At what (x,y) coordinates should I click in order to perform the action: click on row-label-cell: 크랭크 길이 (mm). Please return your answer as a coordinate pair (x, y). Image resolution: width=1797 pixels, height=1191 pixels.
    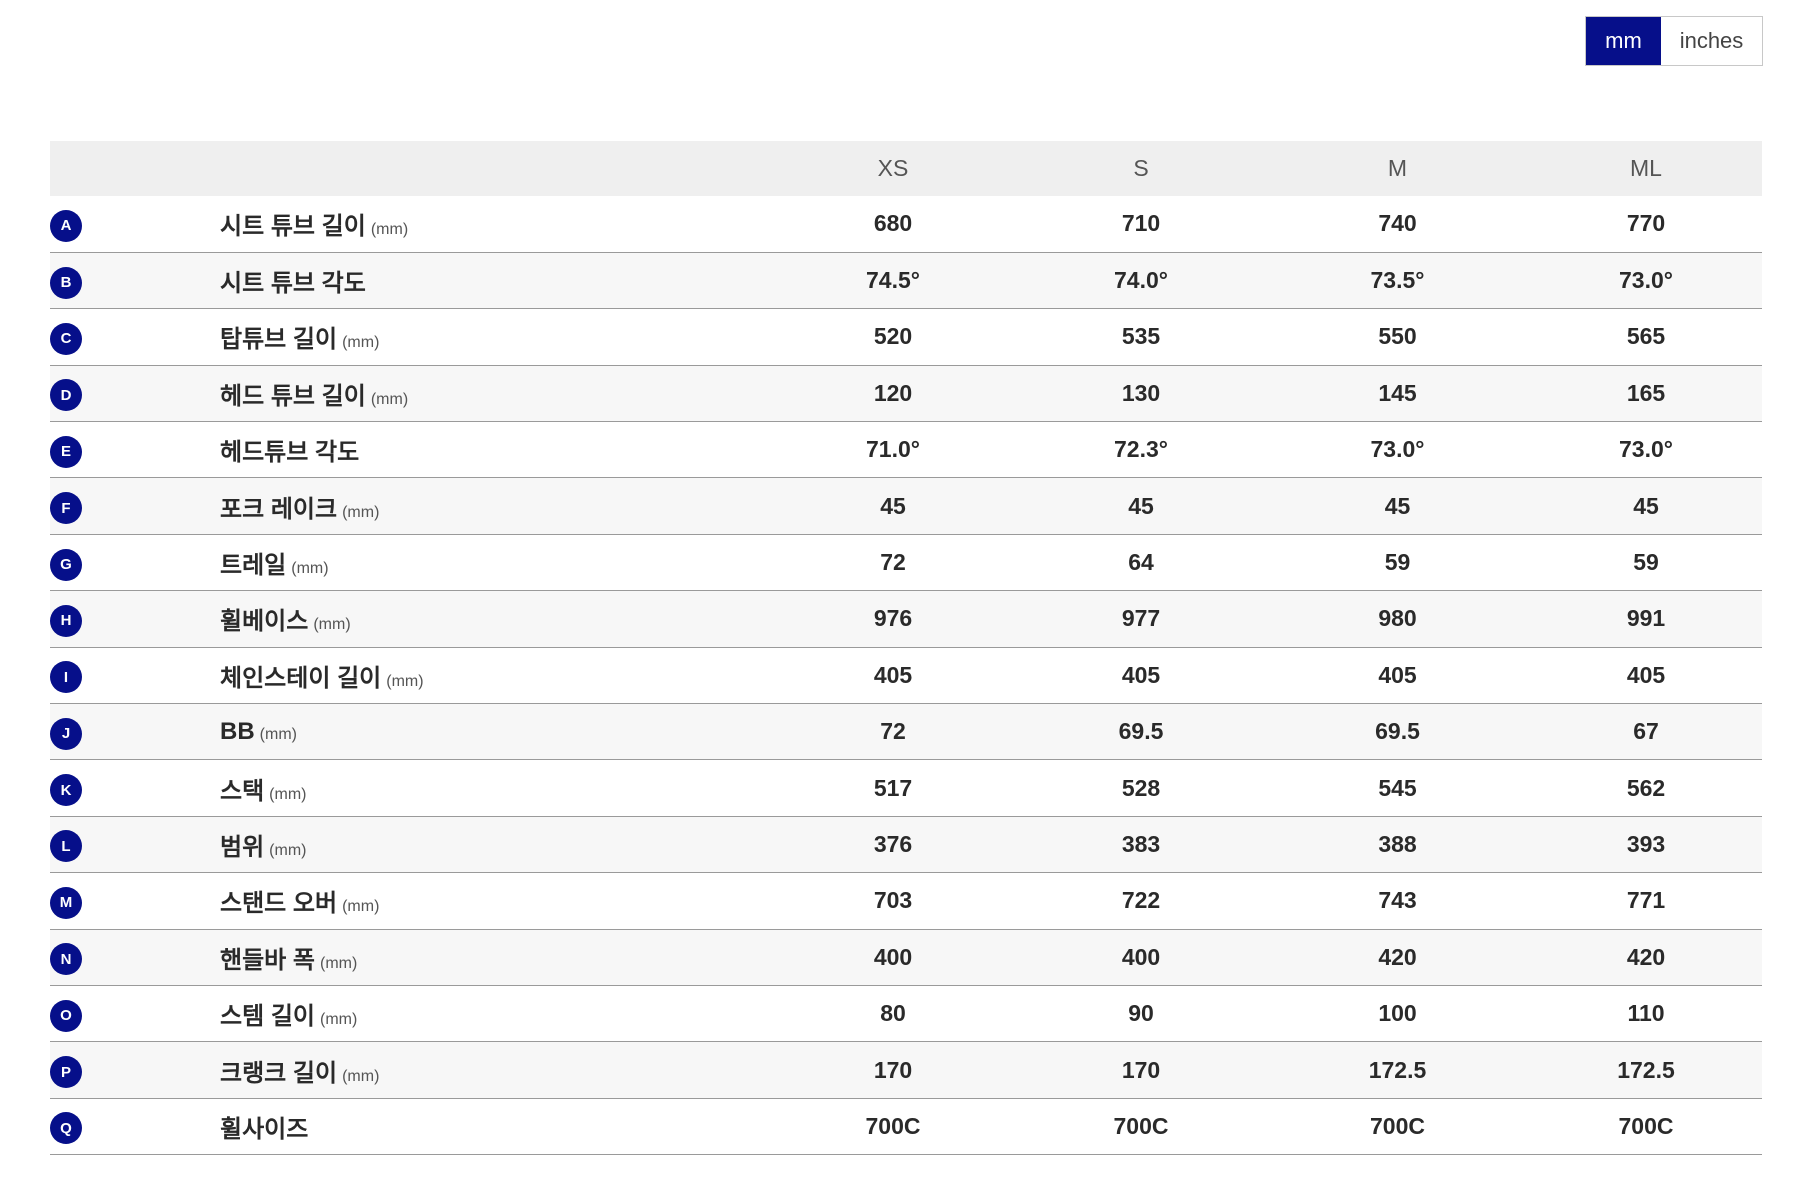
    Looking at the image, I should click on (494, 1070).